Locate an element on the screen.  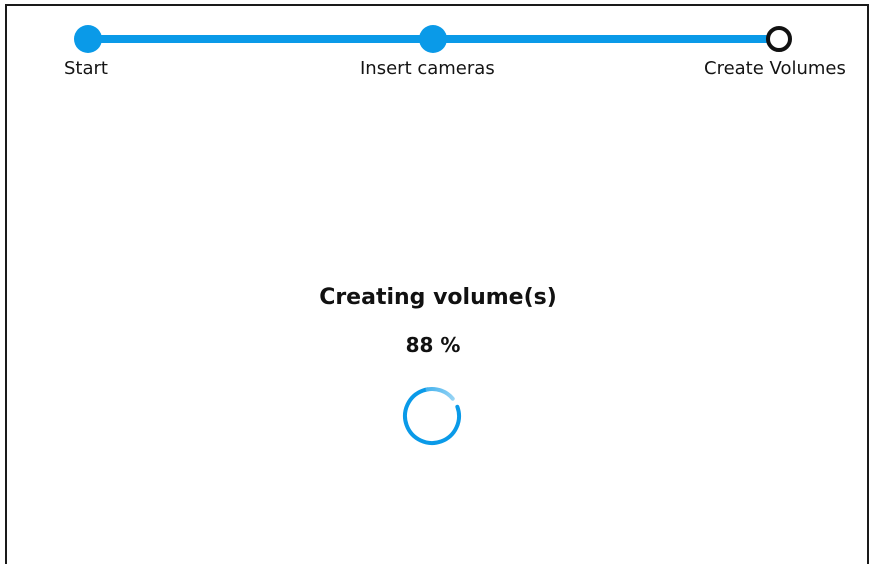
step-start-label: Start is located at coordinates (86, 68).